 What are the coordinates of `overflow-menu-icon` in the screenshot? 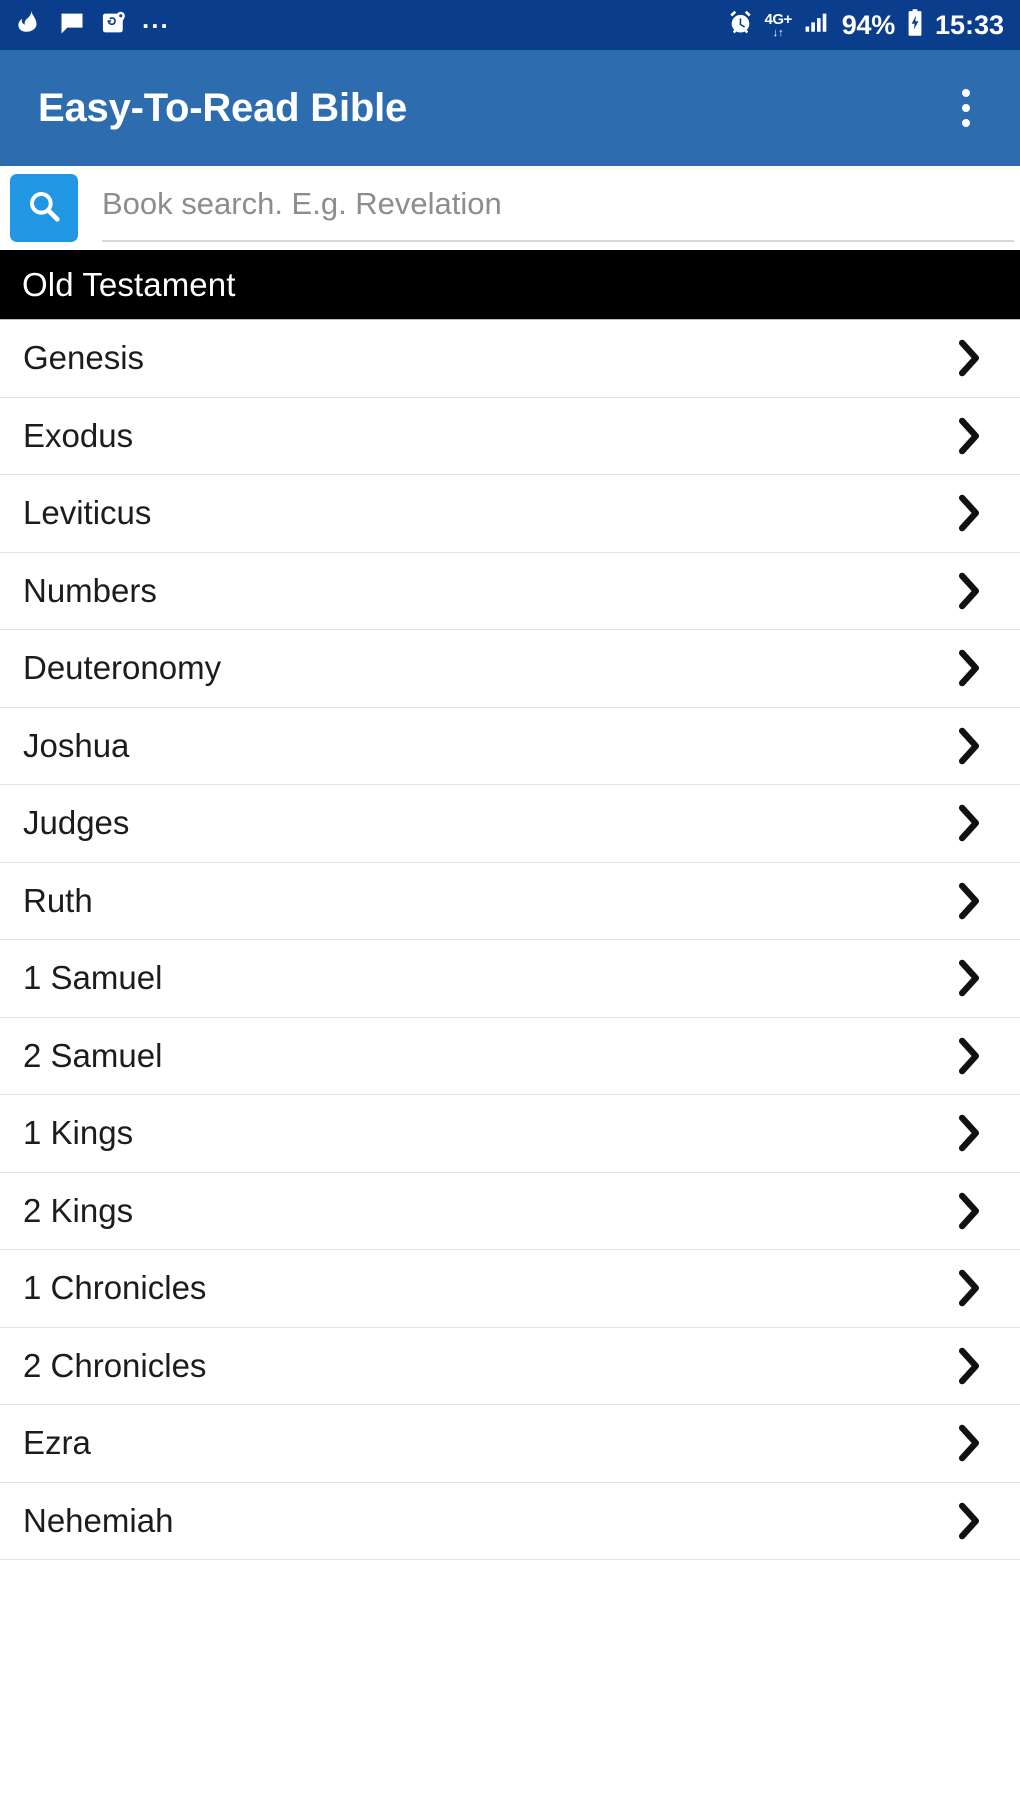 It's located at (966, 108).